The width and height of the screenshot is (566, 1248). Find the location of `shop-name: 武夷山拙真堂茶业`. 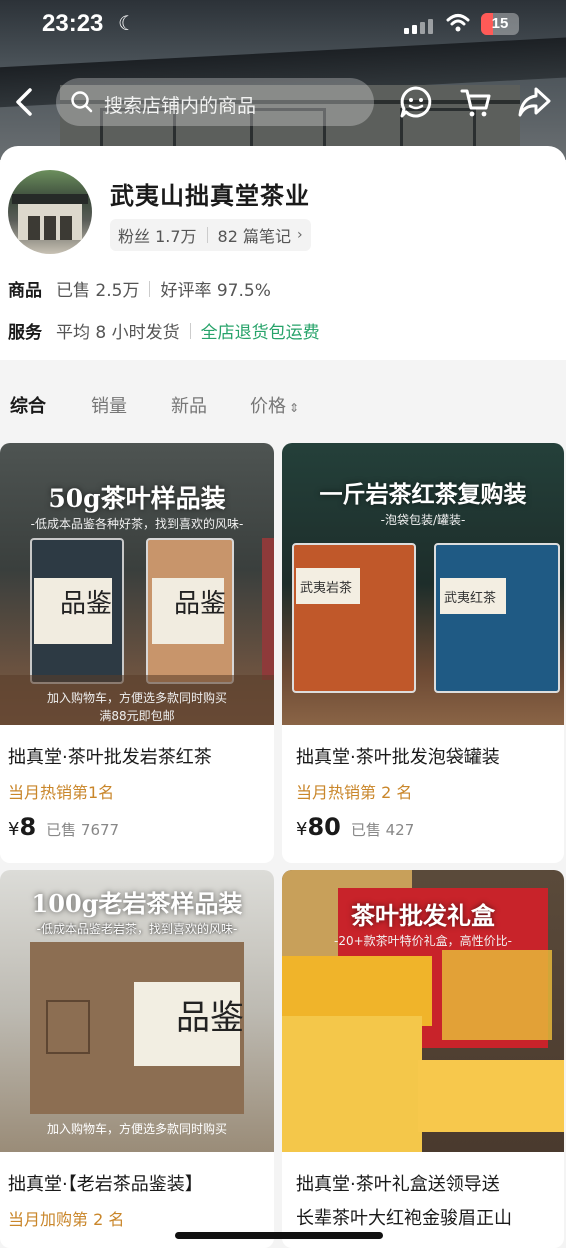

shop-name: 武夷山拙真堂茶业 is located at coordinates (210, 196).